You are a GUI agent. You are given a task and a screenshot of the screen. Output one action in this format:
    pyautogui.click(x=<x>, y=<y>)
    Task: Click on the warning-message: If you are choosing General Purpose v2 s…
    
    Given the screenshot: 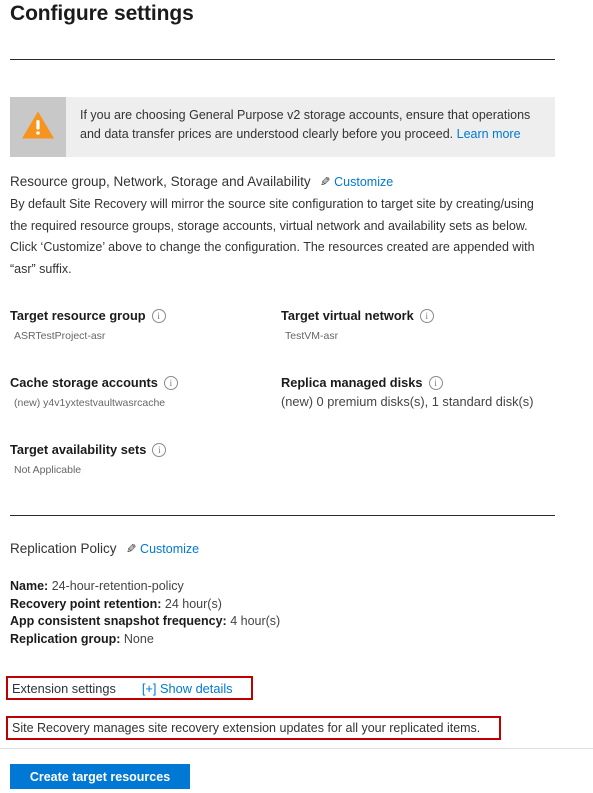 What is the action you would take?
    pyautogui.click(x=310, y=127)
    